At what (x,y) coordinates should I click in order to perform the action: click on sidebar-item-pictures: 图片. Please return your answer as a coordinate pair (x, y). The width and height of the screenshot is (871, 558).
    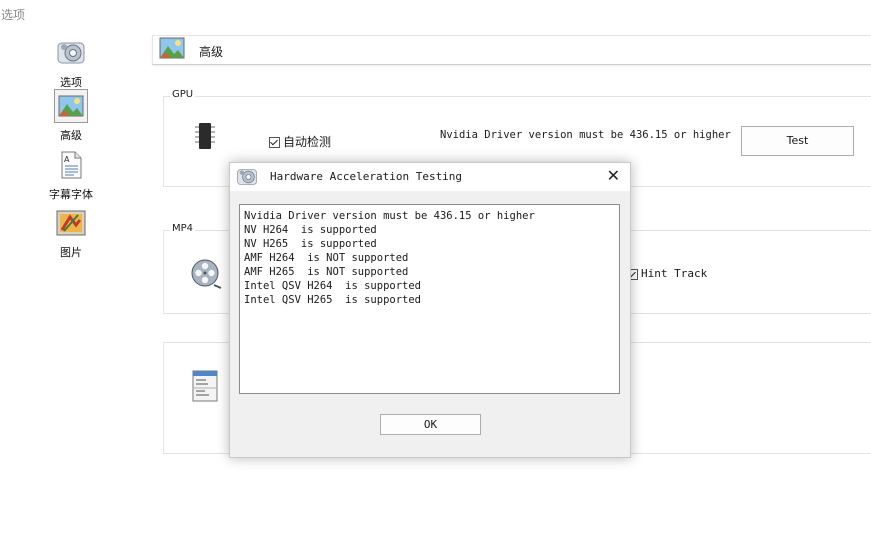
    Looking at the image, I should click on (71, 233).